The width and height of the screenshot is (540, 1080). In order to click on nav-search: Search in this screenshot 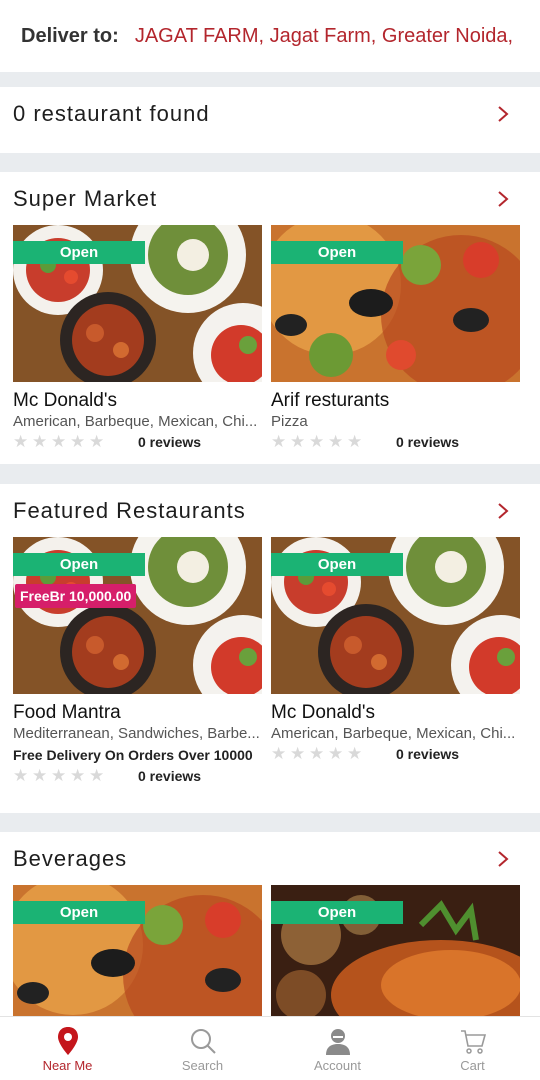, I will do `click(202, 1048)`.